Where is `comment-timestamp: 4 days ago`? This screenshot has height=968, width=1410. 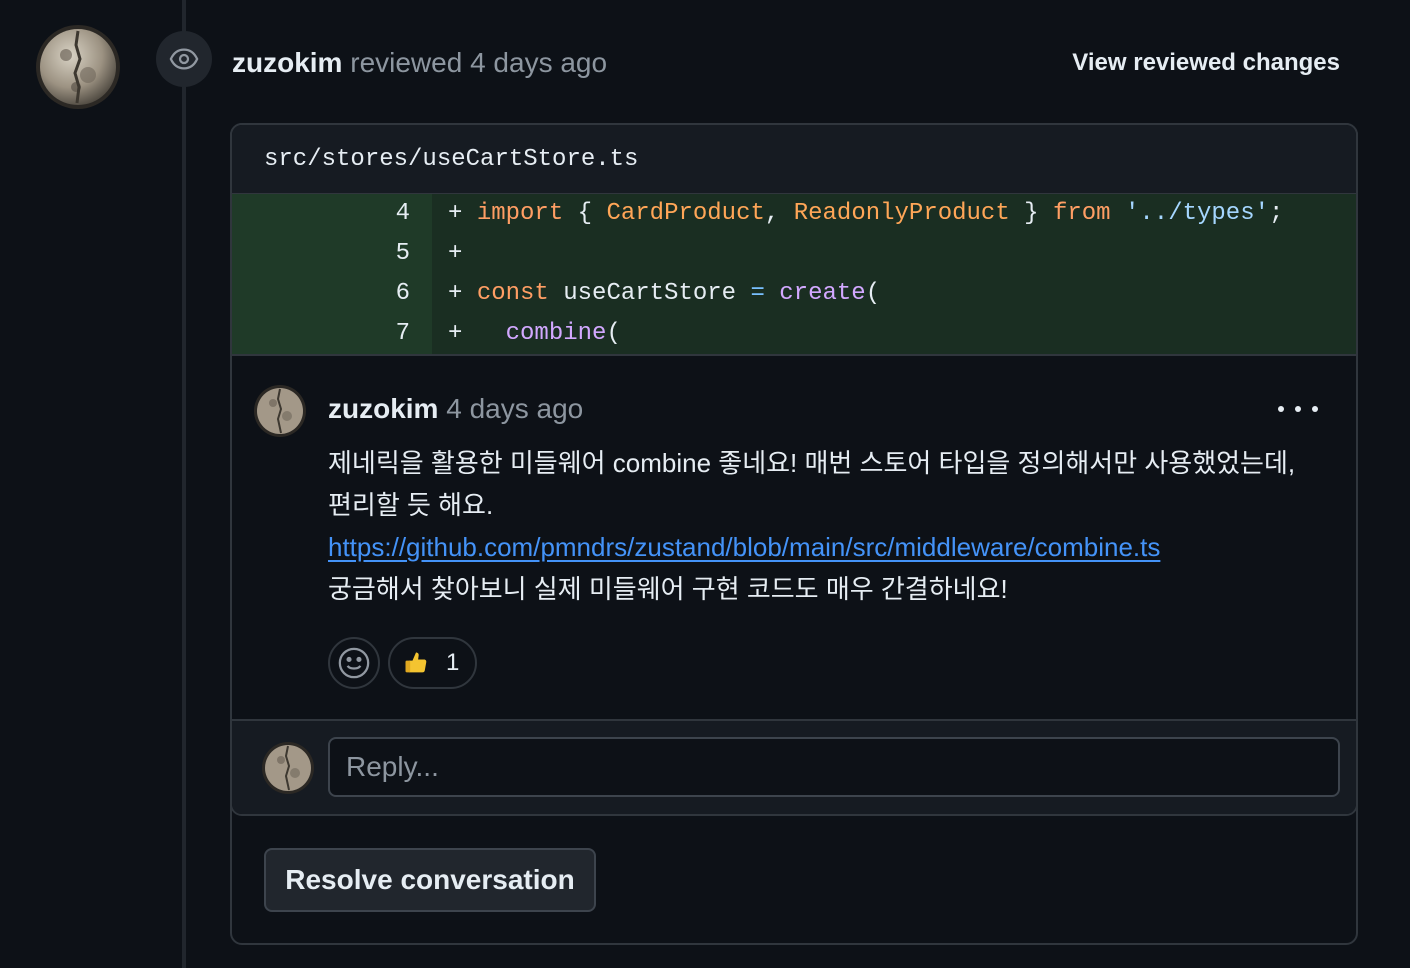 comment-timestamp: 4 days ago is located at coordinates (514, 408).